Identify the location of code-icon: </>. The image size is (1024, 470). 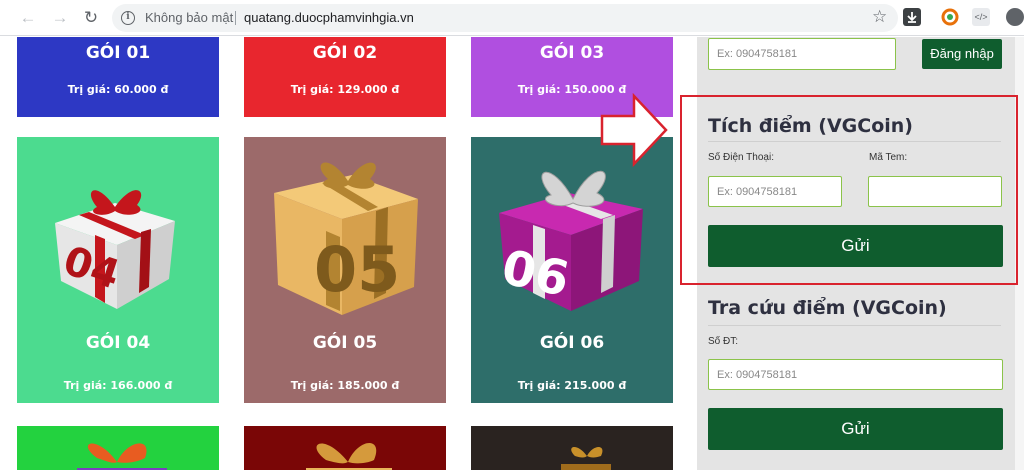
(981, 17).